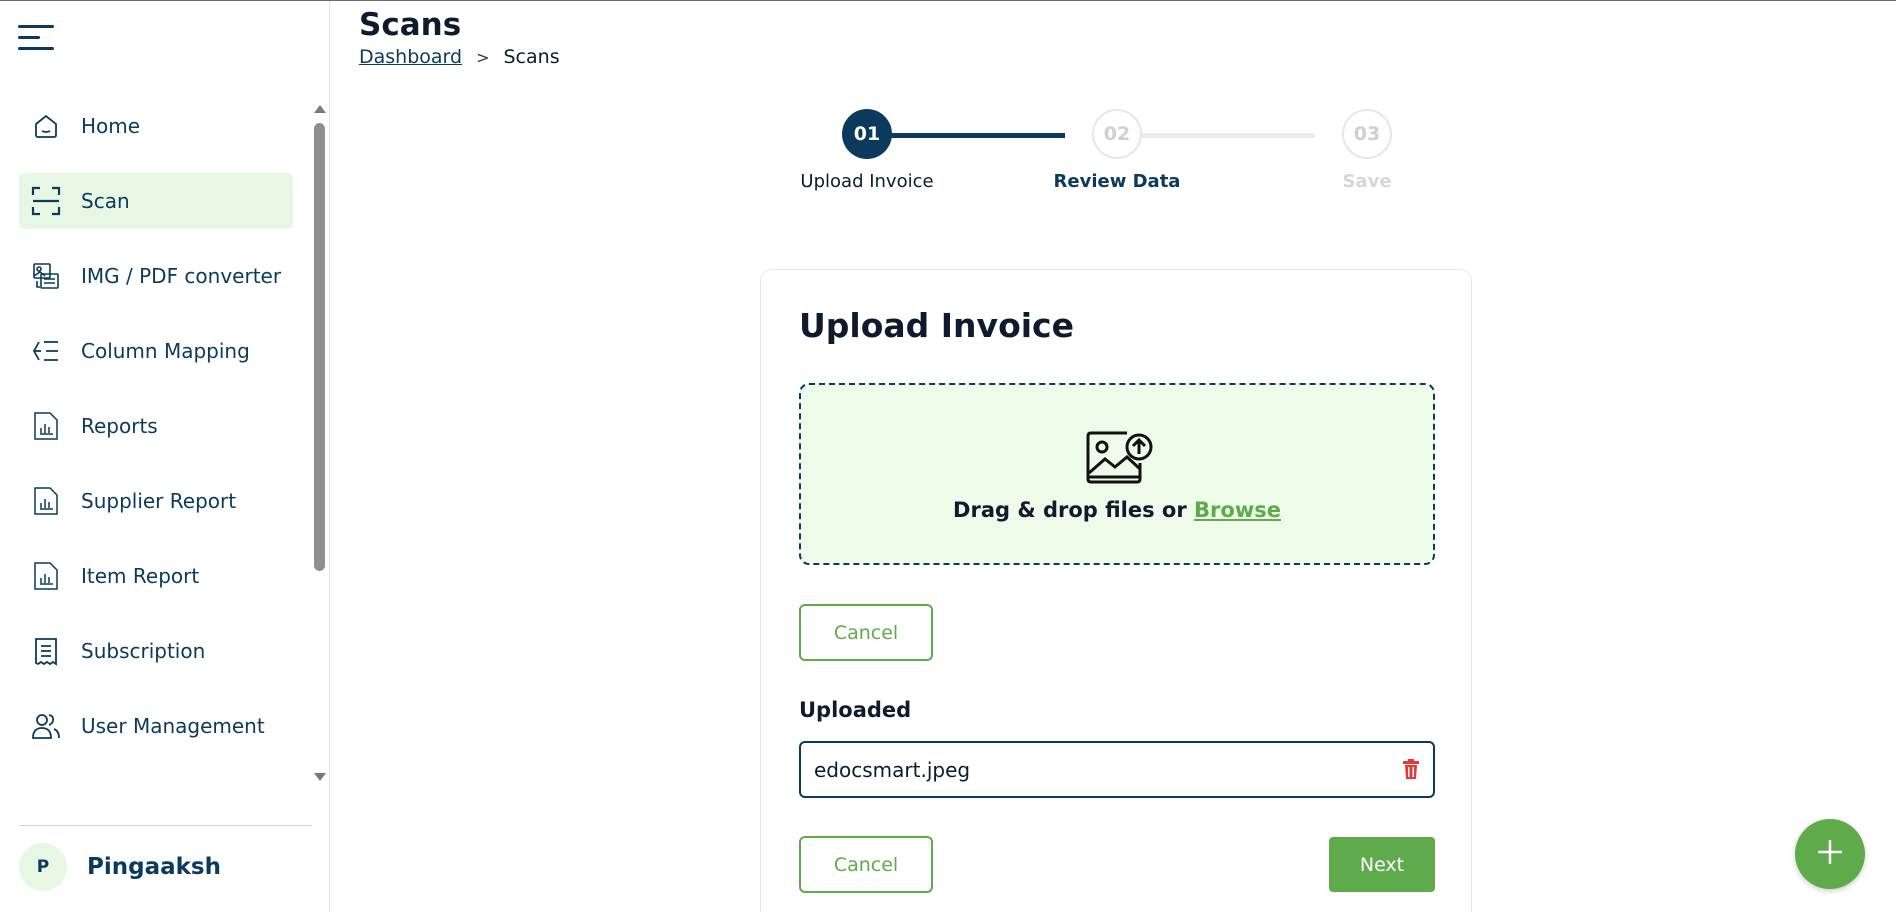 The height and width of the screenshot is (912, 1896). What do you see at coordinates (531, 57) in the screenshot?
I see `breadcrumb-current: Scans` at bounding box center [531, 57].